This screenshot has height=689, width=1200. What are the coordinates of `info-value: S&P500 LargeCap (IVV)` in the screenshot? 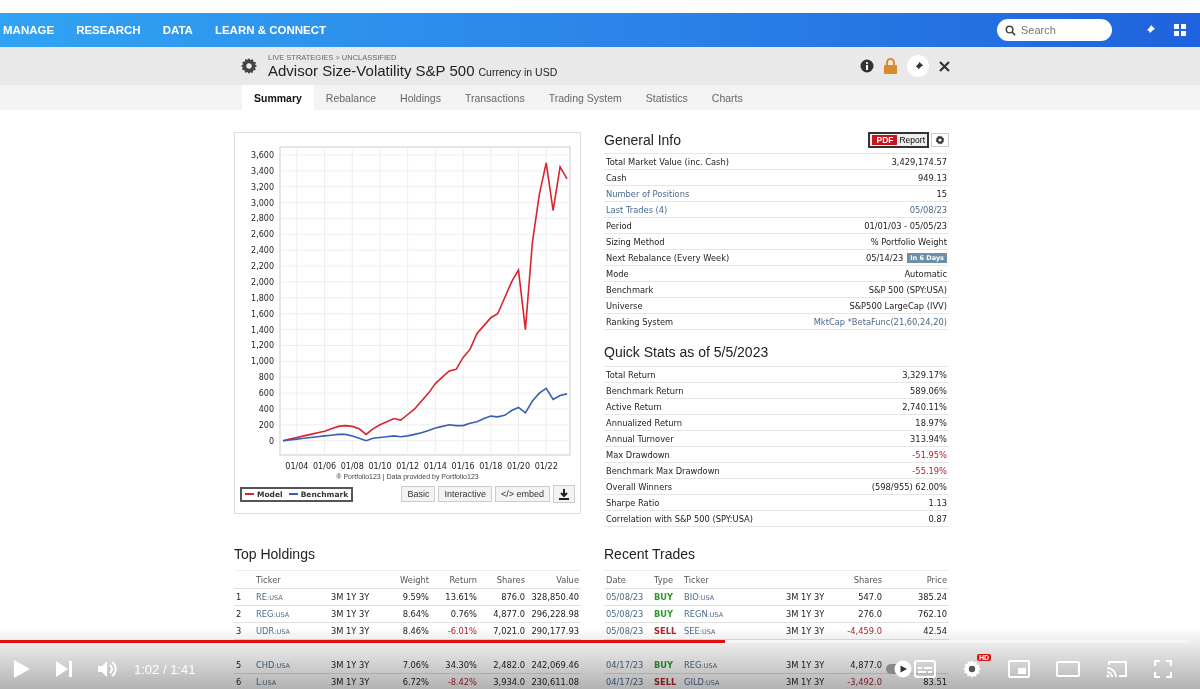 It's located at (898, 305).